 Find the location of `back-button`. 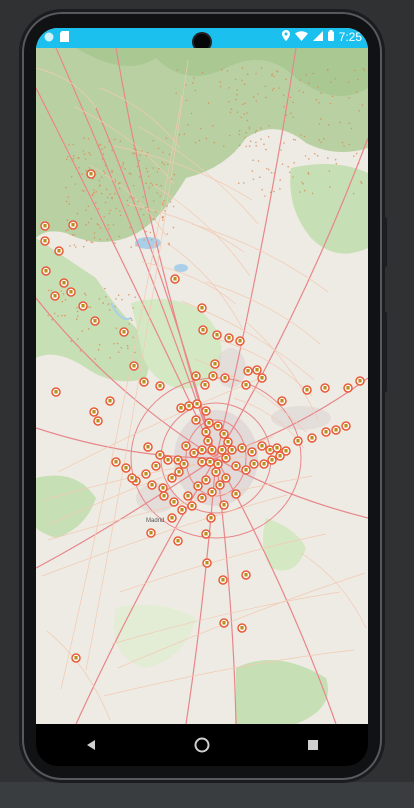

back-button is located at coordinates (91, 745).